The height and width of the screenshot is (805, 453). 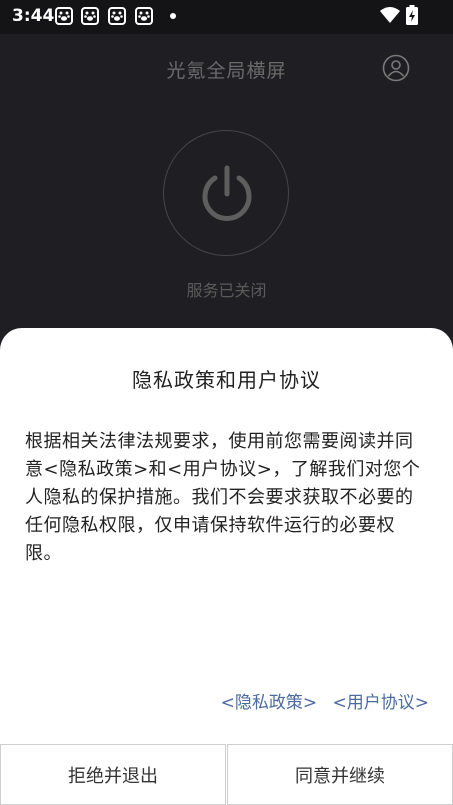 What do you see at coordinates (340, 774) in the screenshot?
I see `agree-continue-button: 同意并继续` at bounding box center [340, 774].